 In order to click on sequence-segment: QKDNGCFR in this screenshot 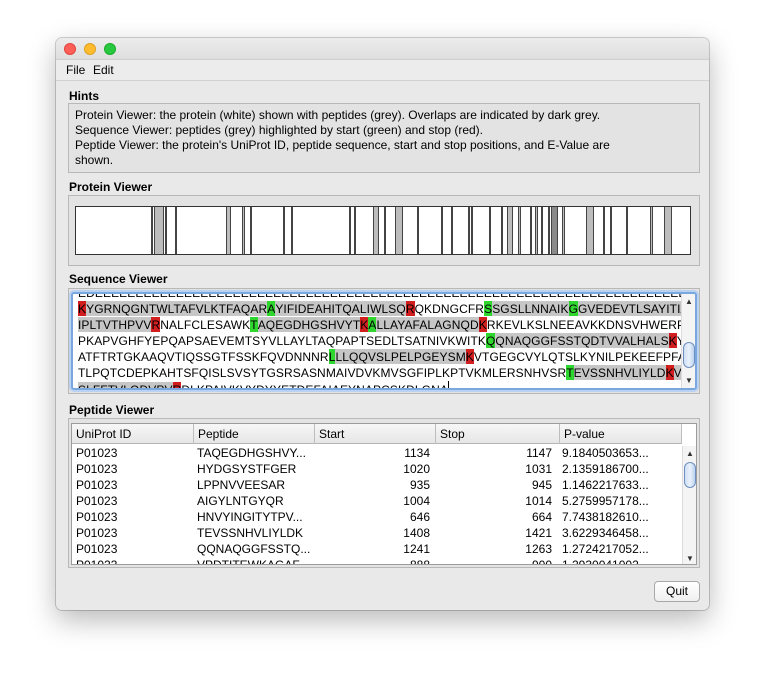, I will do `click(449, 309)`.